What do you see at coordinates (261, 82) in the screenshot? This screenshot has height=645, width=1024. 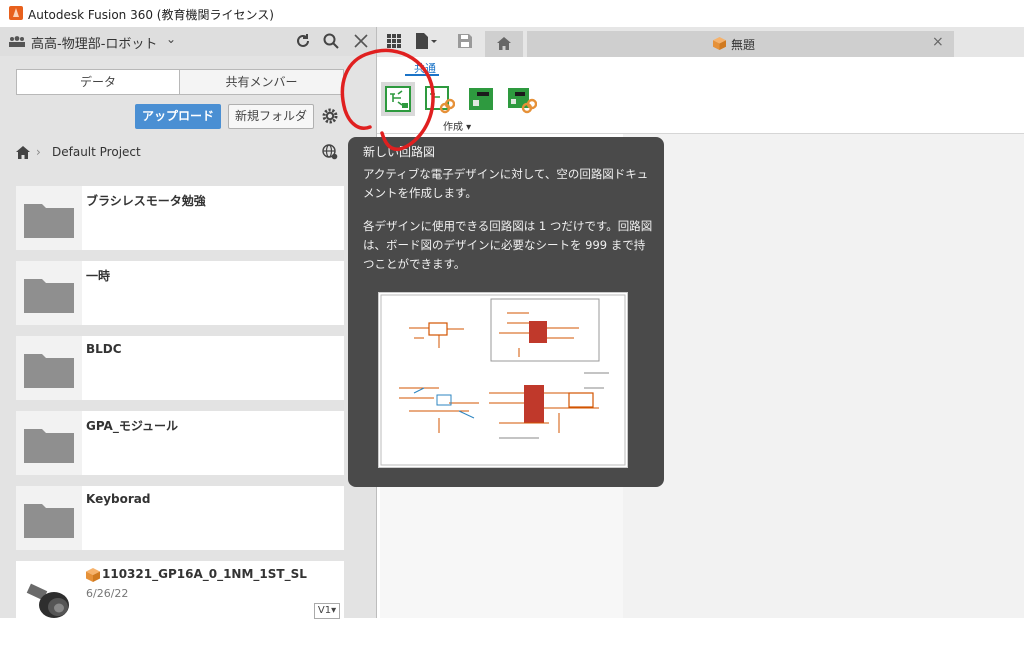 I see `tab-shared-members: 共有メンバー` at bounding box center [261, 82].